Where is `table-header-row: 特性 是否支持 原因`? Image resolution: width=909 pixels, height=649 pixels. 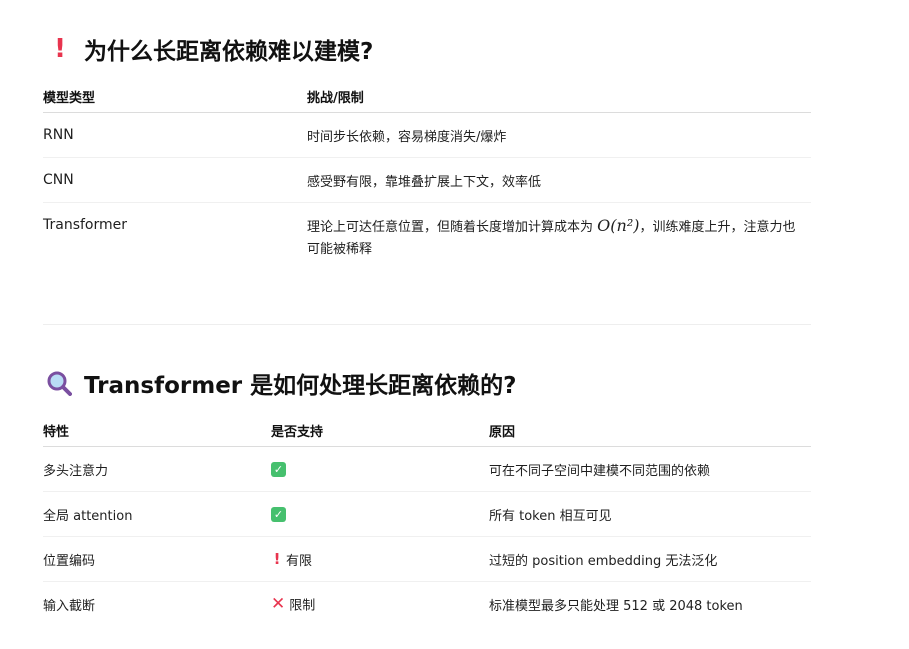 table-header-row: 特性 是否支持 原因 is located at coordinates (427, 430).